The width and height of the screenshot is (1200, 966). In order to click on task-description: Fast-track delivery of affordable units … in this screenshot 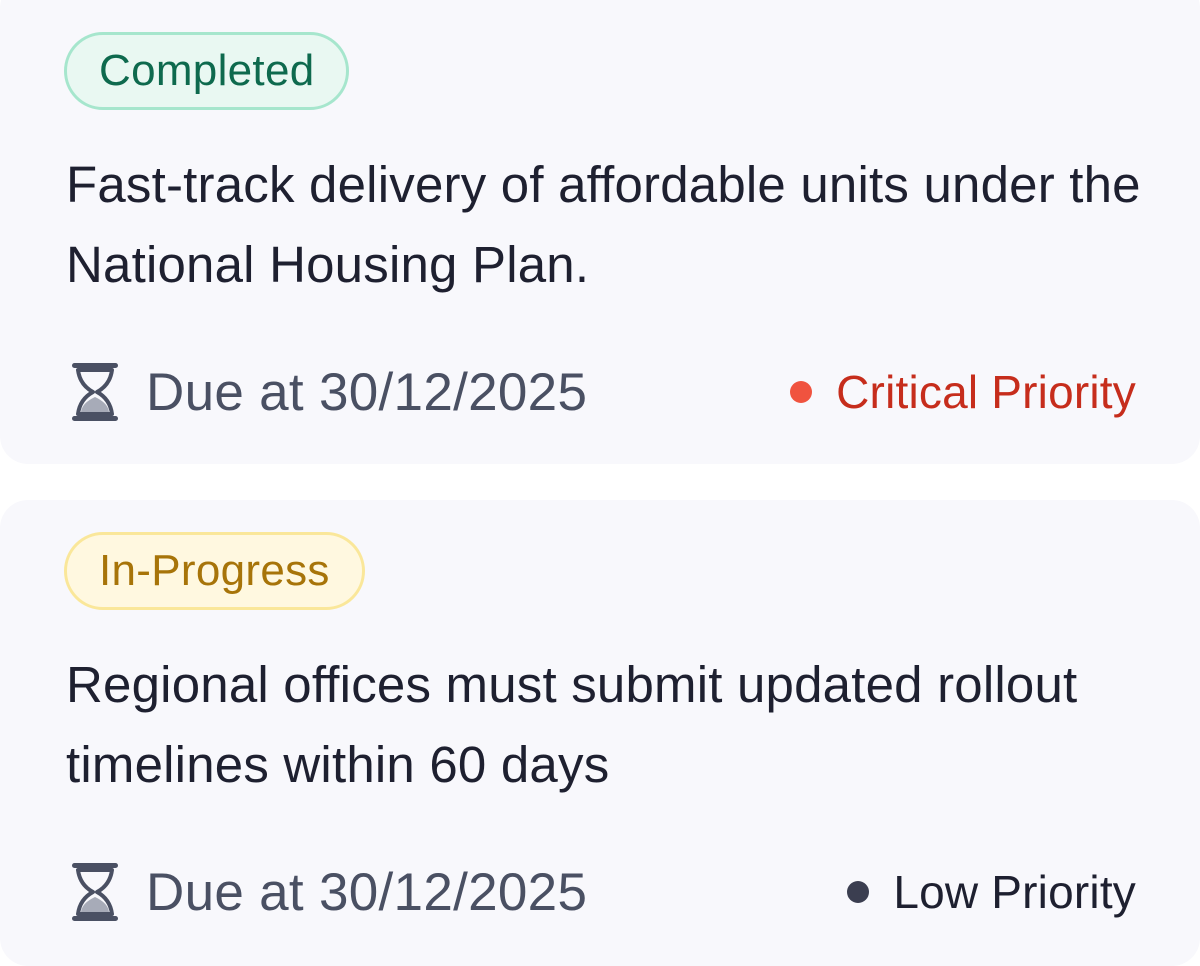, I will do `click(603, 224)`.